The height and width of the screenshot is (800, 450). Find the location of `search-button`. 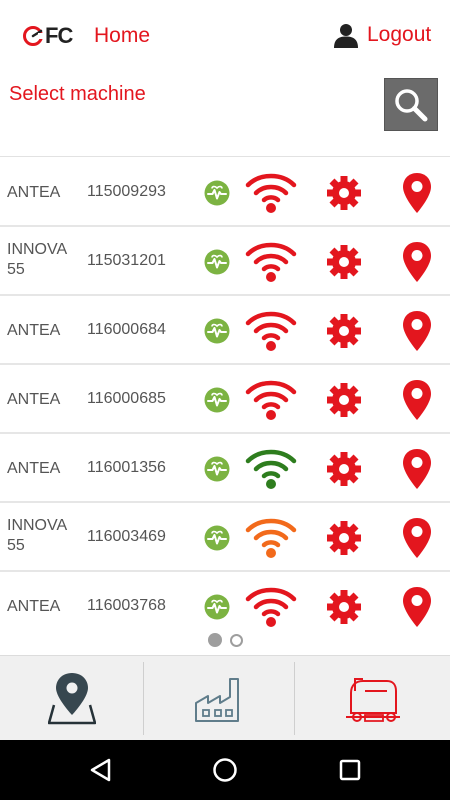

search-button is located at coordinates (411, 104).